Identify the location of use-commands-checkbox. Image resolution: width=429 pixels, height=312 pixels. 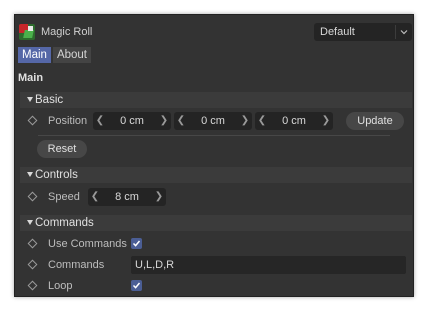
(136, 243).